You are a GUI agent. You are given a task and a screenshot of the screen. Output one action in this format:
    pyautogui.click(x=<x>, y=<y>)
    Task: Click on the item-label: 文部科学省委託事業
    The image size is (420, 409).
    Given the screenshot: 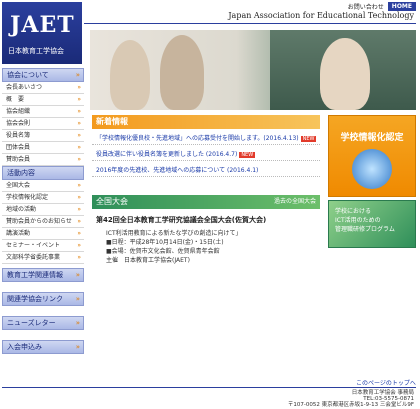 What is the action you would take?
    pyautogui.click(x=33, y=257)
    